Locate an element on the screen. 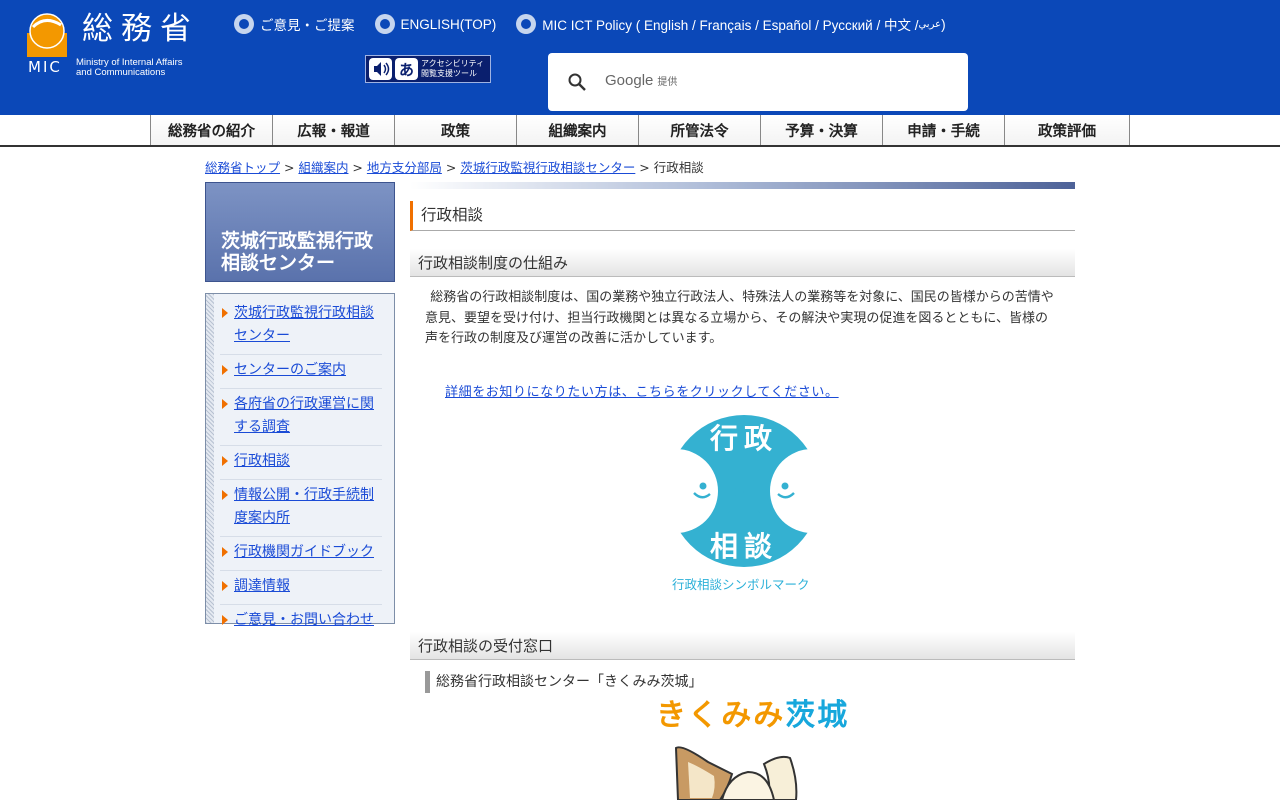  mic-logo-icon is located at coordinates (47, 35).